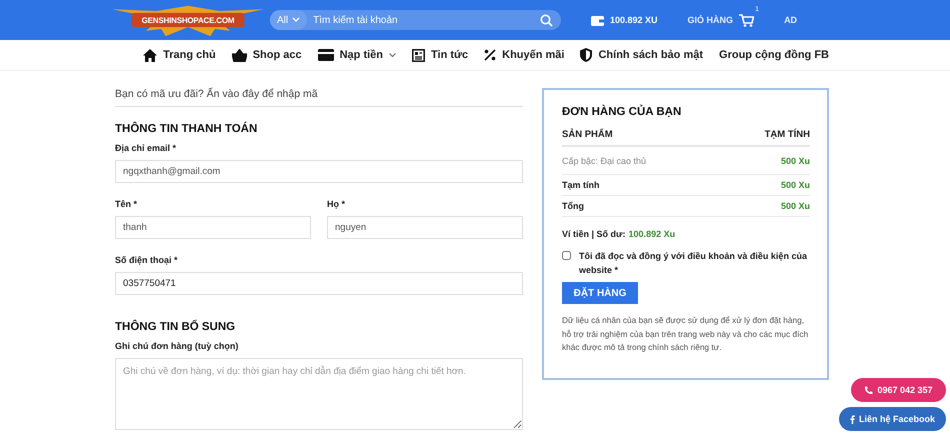 Image resolution: width=950 pixels, height=435 pixels. Describe the element at coordinates (869, 390) in the screenshot. I see `phone-icon` at that location.